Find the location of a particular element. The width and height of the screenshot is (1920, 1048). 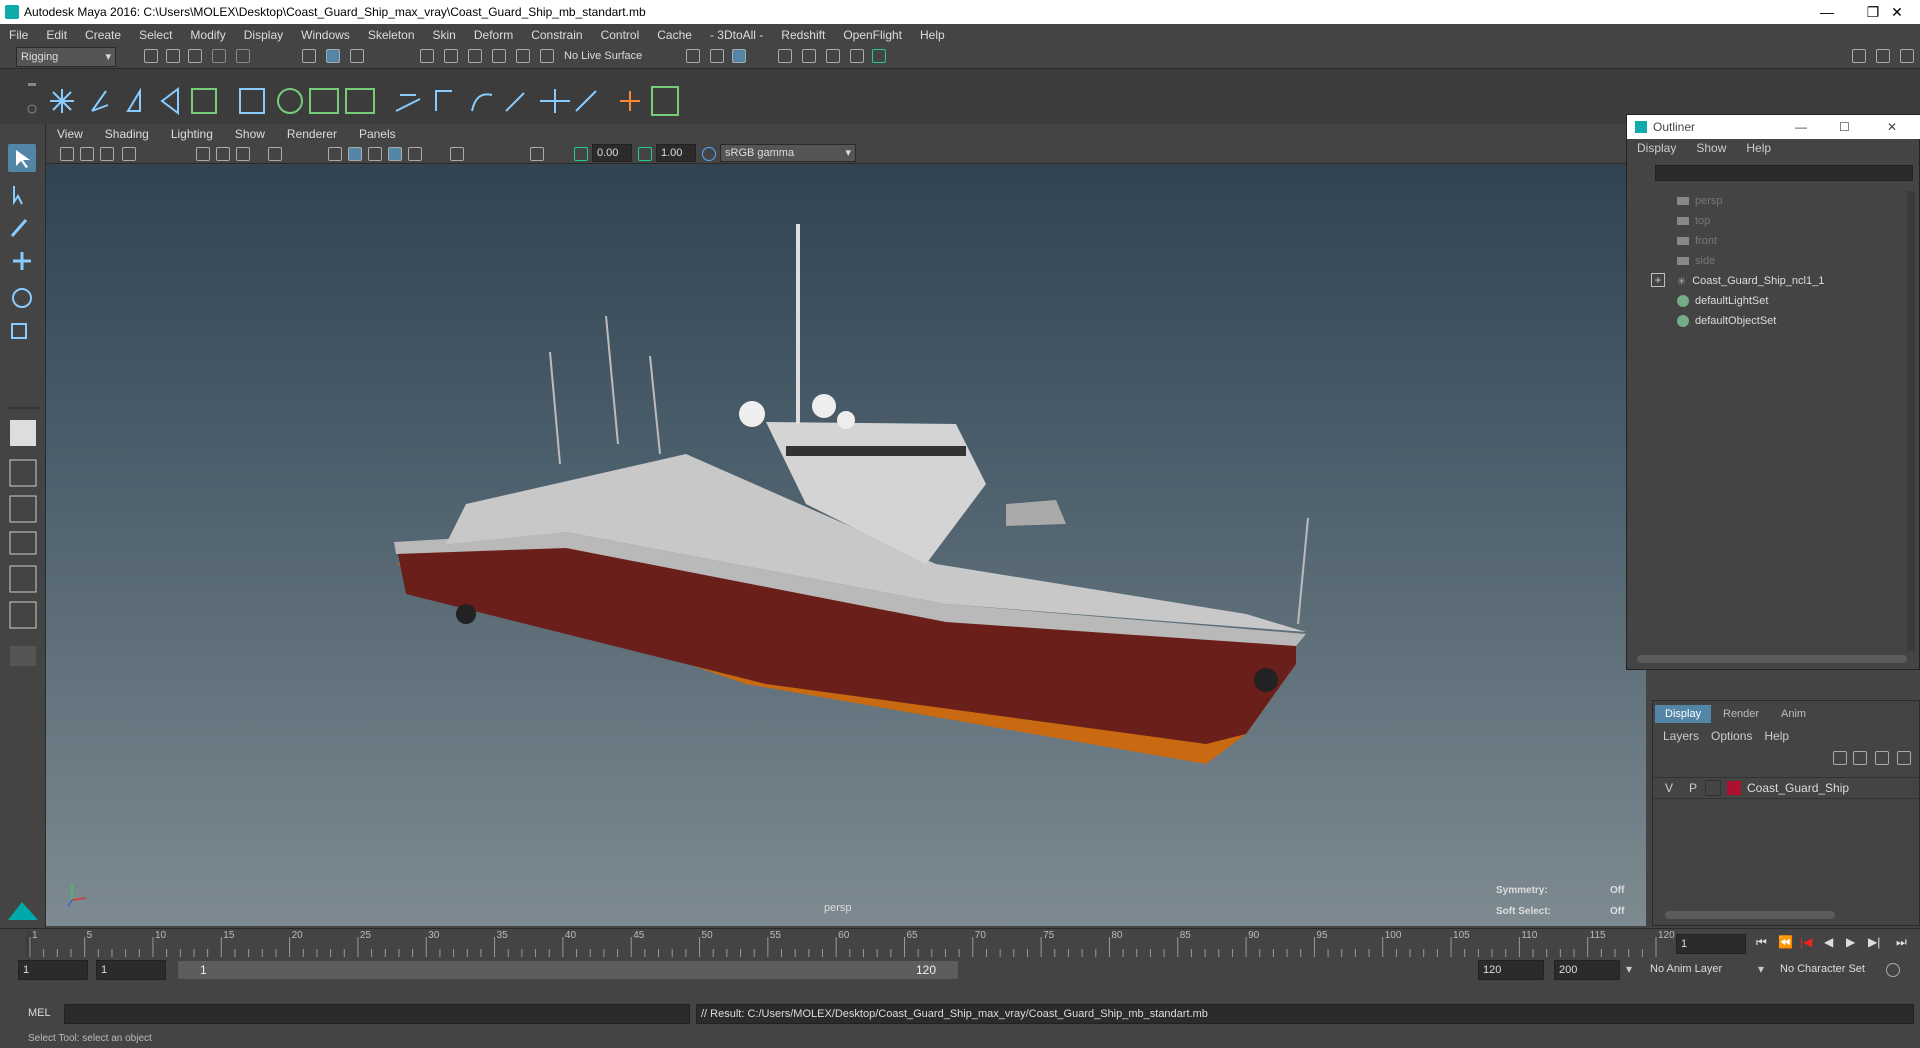

character-set-dropdown: ▾ is located at coordinates (1761, 969).